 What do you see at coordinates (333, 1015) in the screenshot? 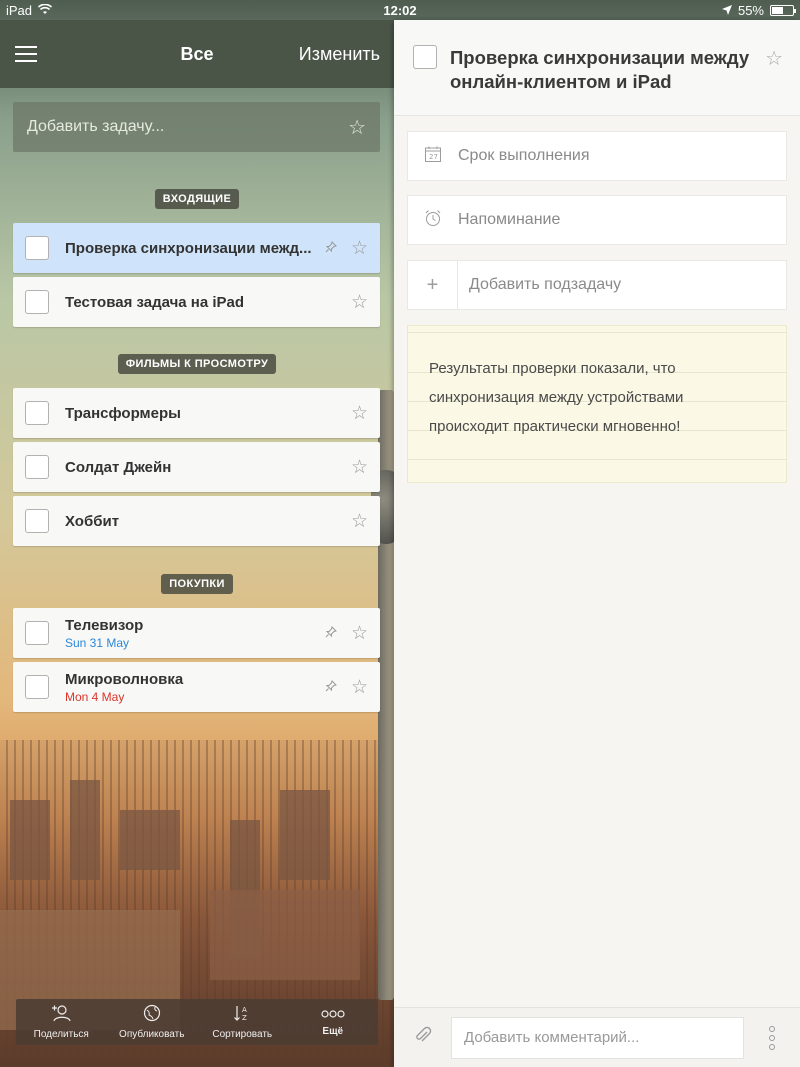
I see `more-dots-icon` at bounding box center [333, 1015].